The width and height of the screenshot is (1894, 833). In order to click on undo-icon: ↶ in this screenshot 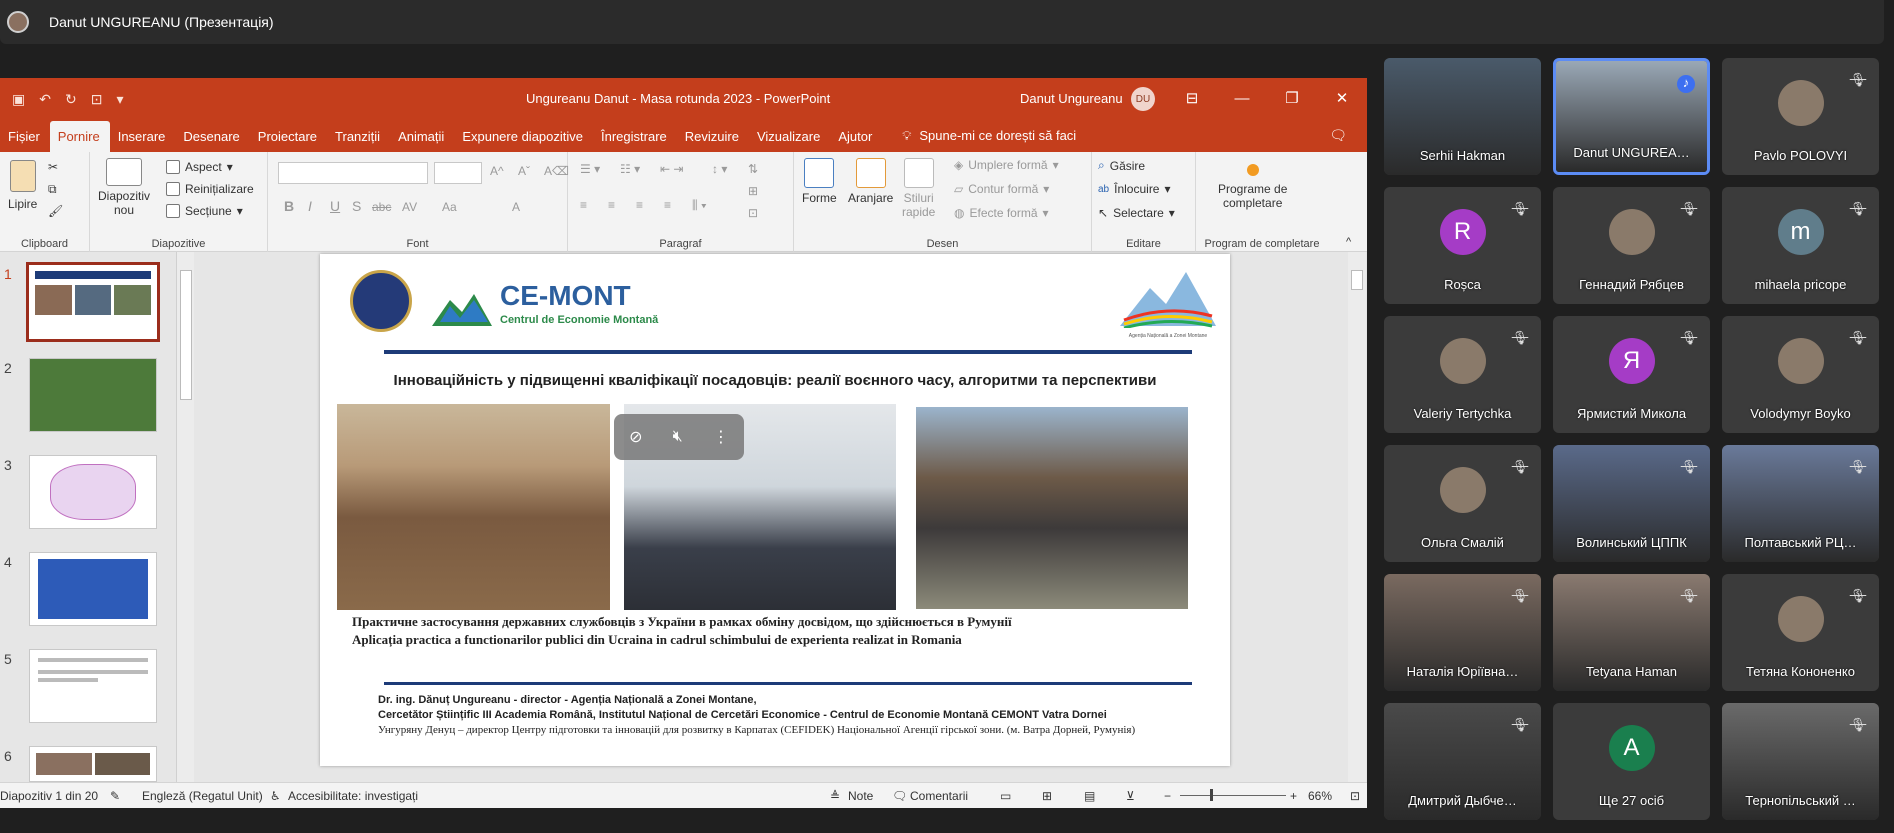, I will do `click(45, 99)`.